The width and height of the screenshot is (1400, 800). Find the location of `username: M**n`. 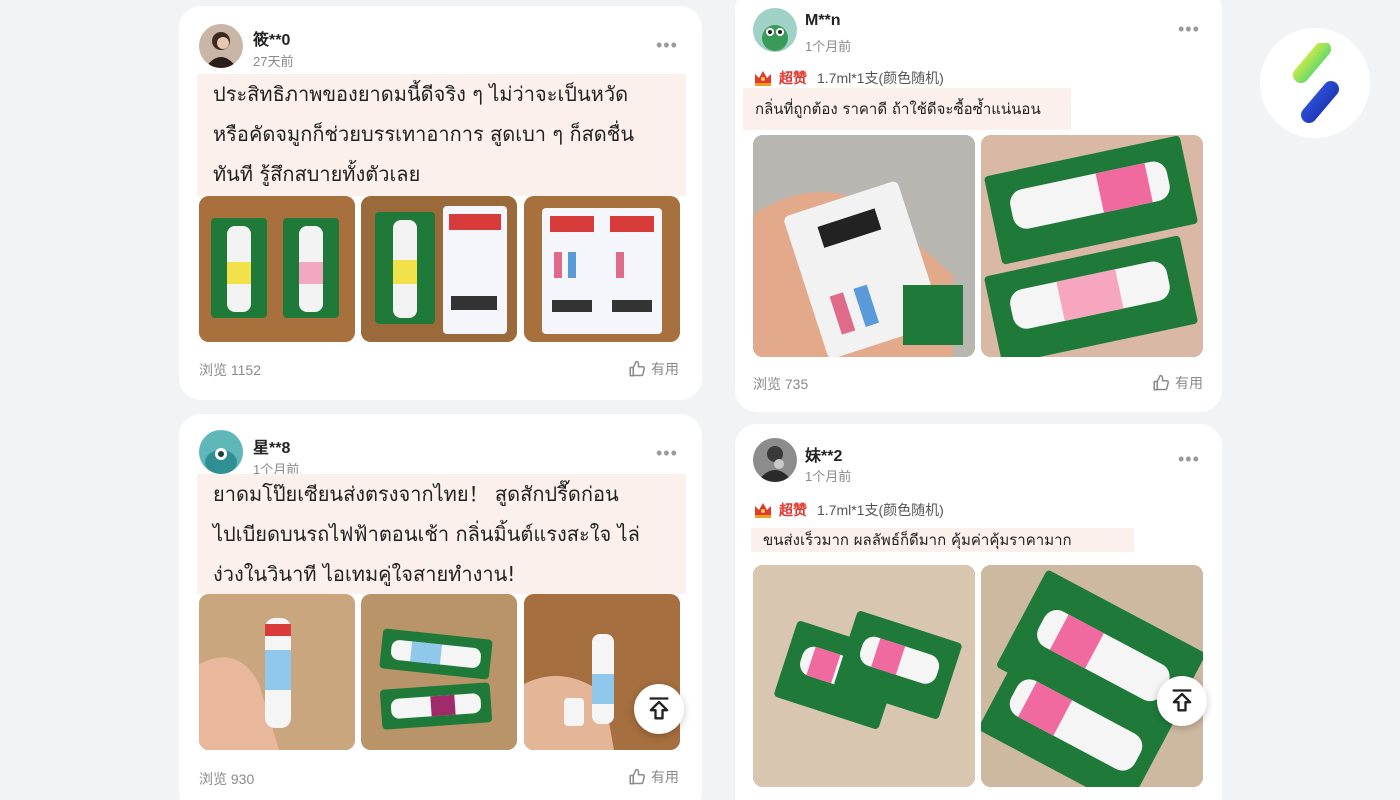

username: M**n is located at coordinates (823, 20).